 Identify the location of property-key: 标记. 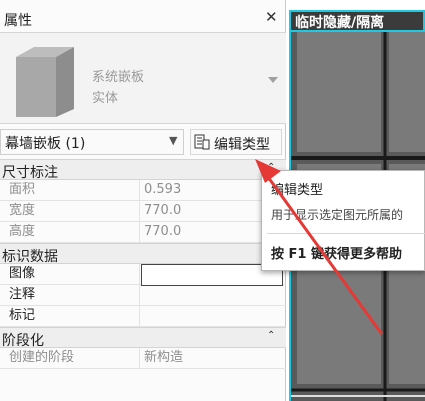
(70, 316).